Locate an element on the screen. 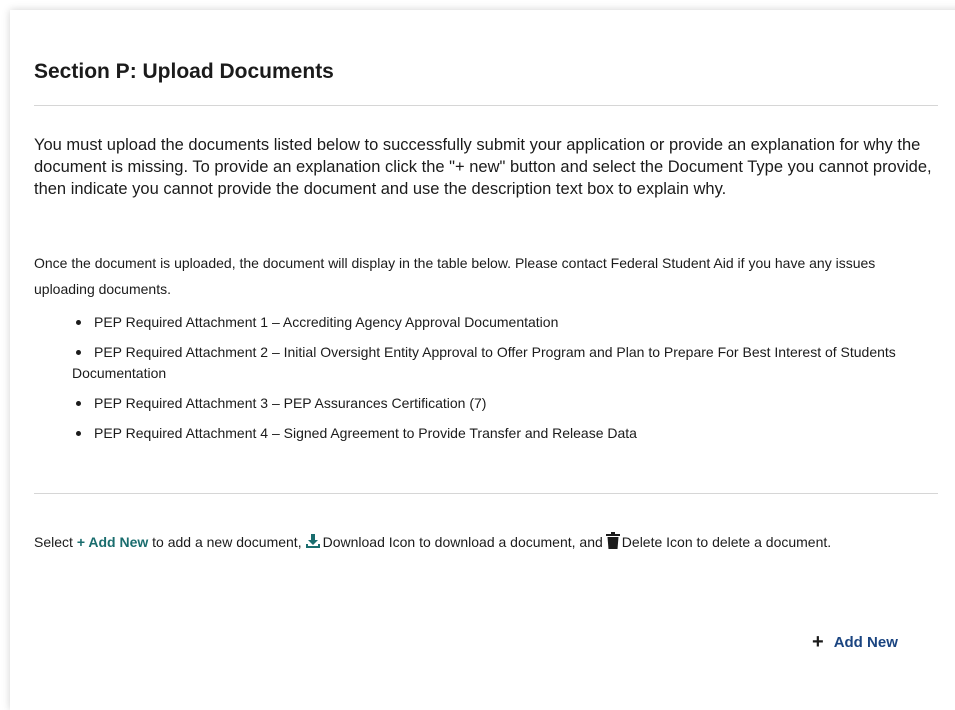 Image resolution: width=955 pixels, height=710 pixels. instructions-part2: to add a new document, is located at coordinates (227, 542).